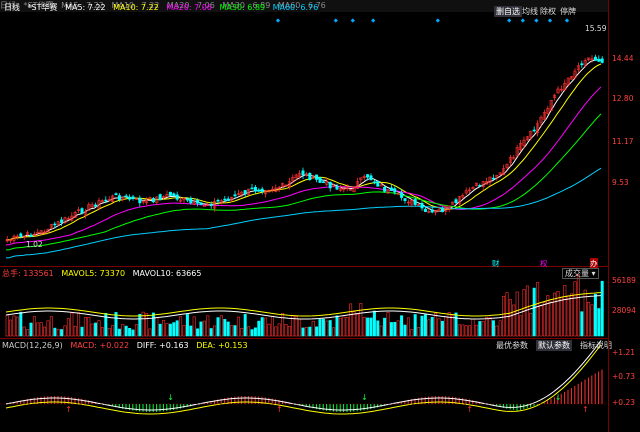 This screenshot has height=432, width=640. I want to click on dea-value-label: DEA: +0.153, so click(222, 345).